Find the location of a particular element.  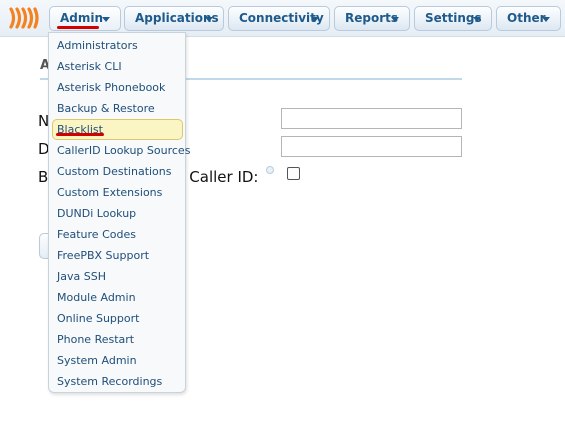

form-label-3-start: B is located at coordinates (43, 177).